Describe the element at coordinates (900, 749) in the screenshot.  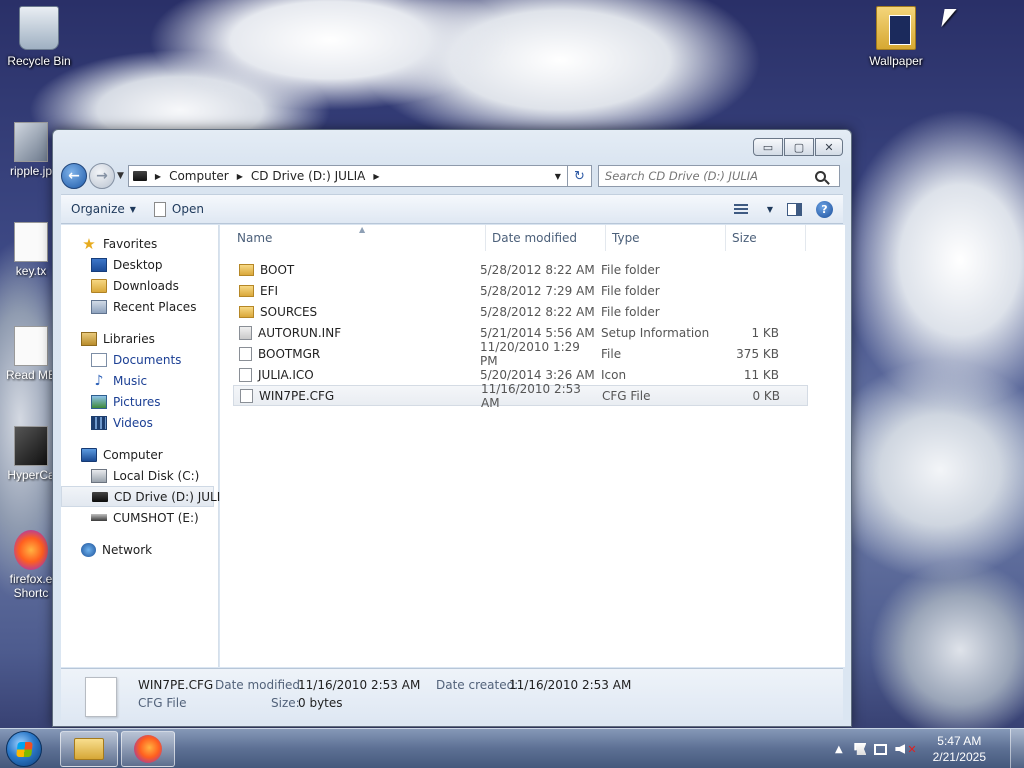
I see `volume-icon` at that location.